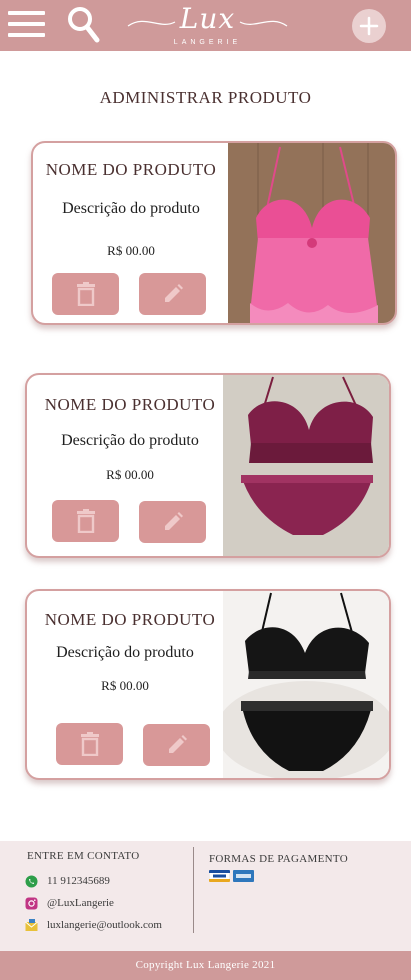  Describe the element at coordinates (207, 42) in the screenshot. I see `brand-subtitle: LANGERIE` at that location.